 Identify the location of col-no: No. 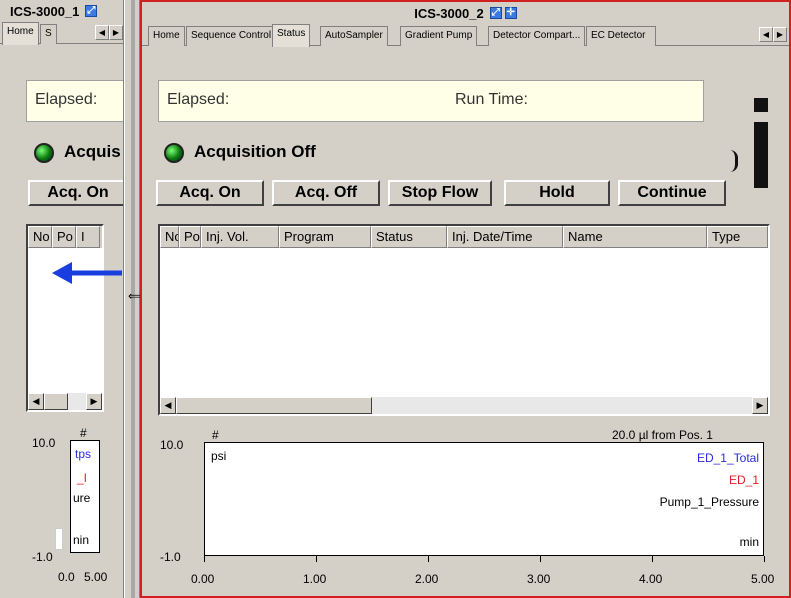
(169, 237).